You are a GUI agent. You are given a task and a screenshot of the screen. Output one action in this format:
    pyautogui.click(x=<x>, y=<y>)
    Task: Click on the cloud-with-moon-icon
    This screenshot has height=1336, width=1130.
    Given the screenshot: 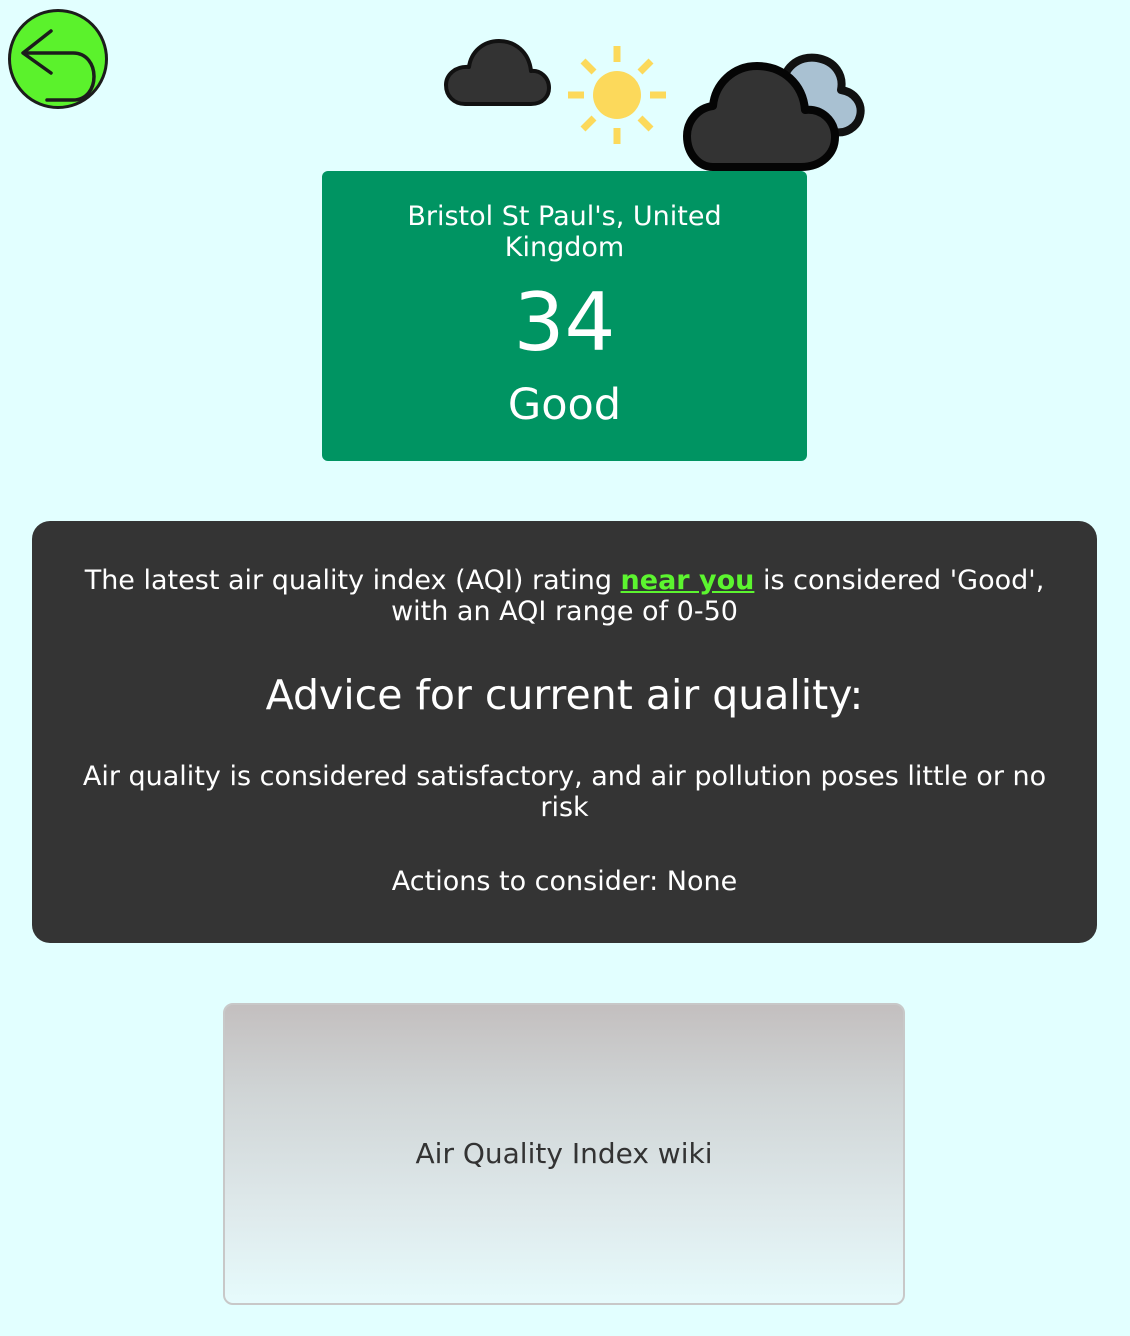 What is the action you would take?
    pyautogui.click(x=775, y=111)
    